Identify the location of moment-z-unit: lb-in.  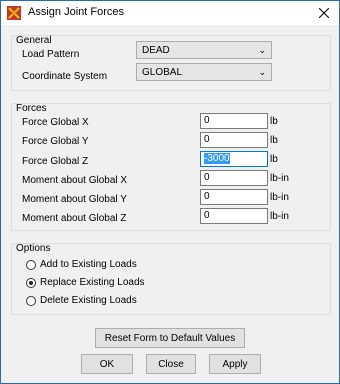
(279, 216).